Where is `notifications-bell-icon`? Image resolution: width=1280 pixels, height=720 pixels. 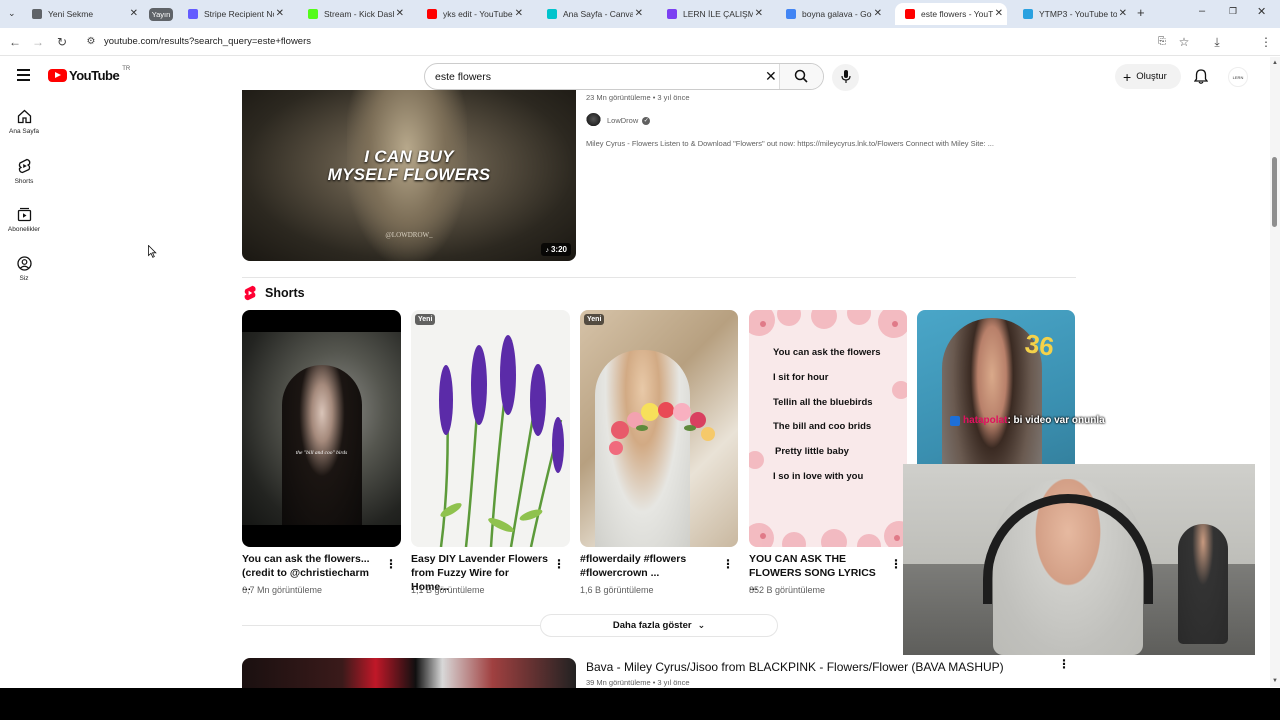 notifications-bell-icon is located at coordinates (1201, 76).